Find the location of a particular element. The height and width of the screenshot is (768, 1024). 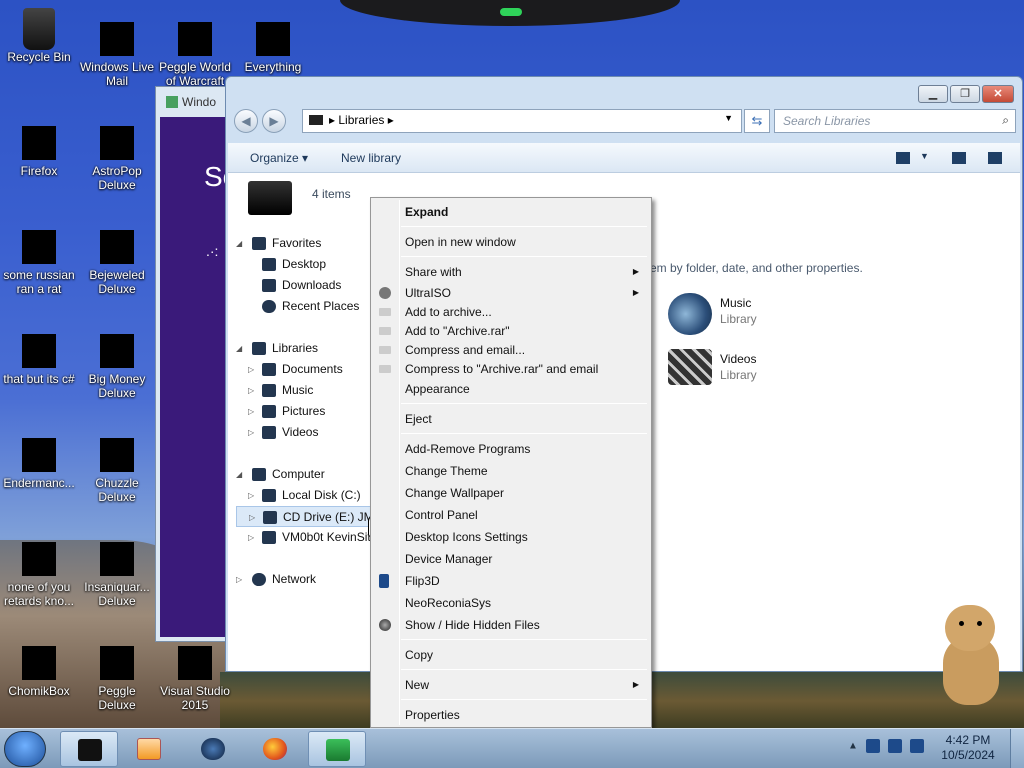

taskbar-globe is located at coordinates (213, 749).